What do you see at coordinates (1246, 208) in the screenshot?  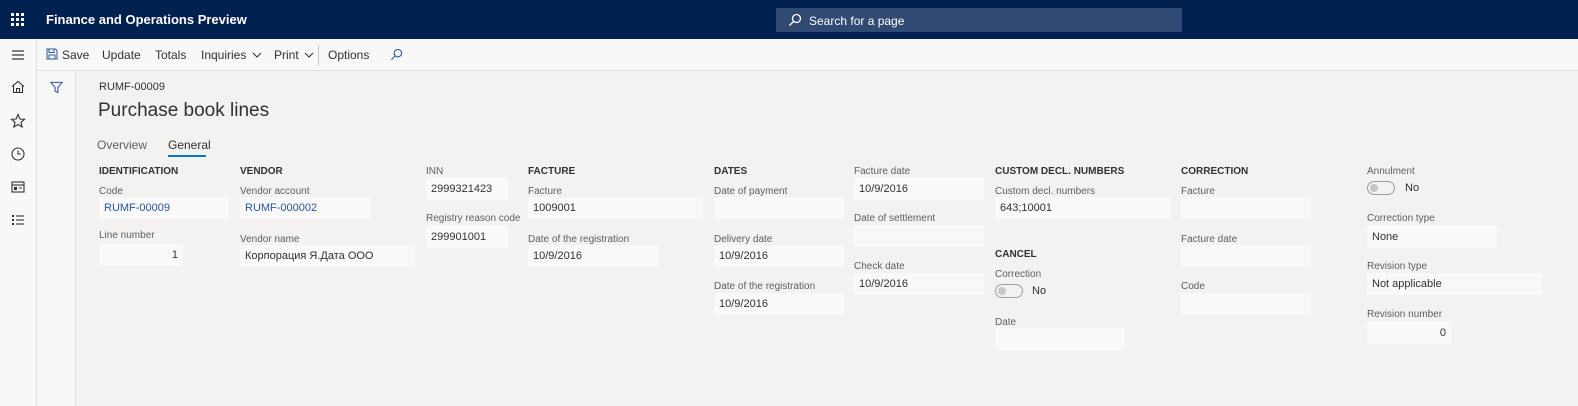 I see `correction-facture-field` at bounding box center [1246, 208].